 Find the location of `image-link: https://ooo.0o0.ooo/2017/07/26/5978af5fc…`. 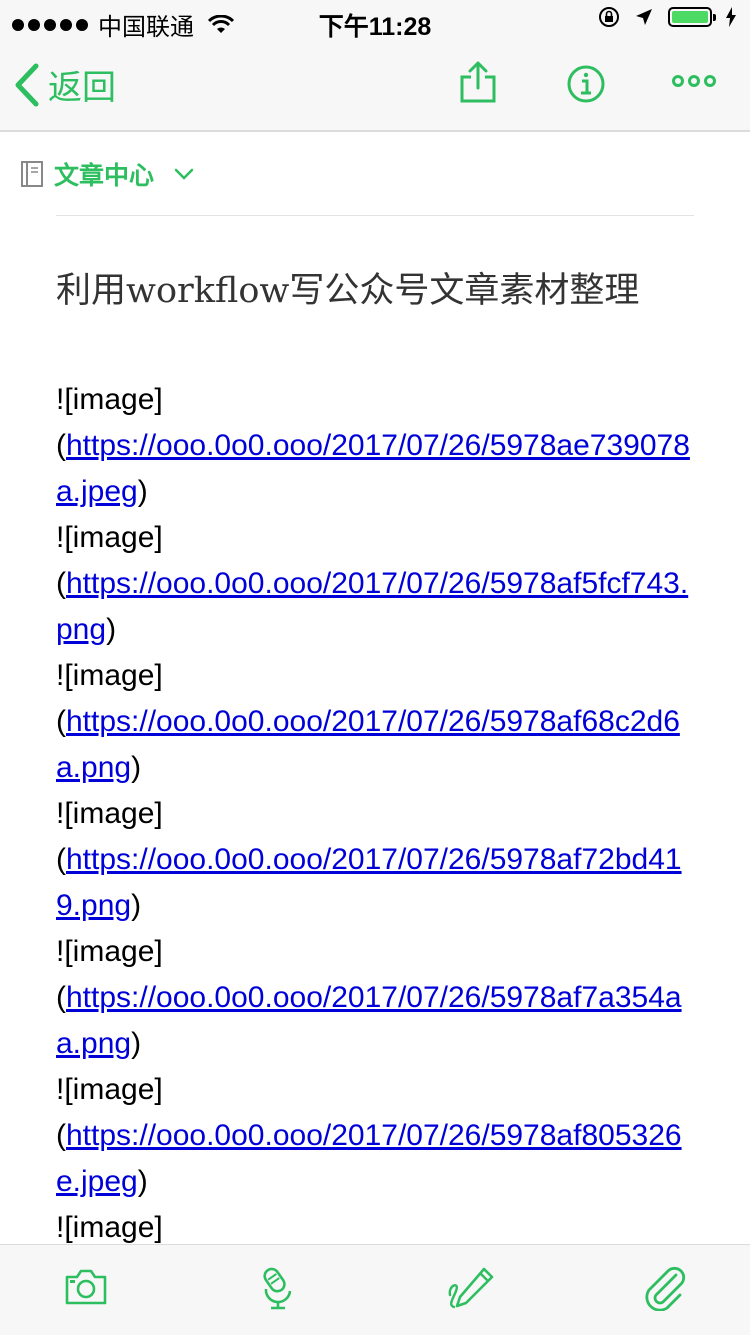

image-link: https://ooo.0o0.ooo/2017/07/26/5978af5fc… is located at coordinates (372, 606).